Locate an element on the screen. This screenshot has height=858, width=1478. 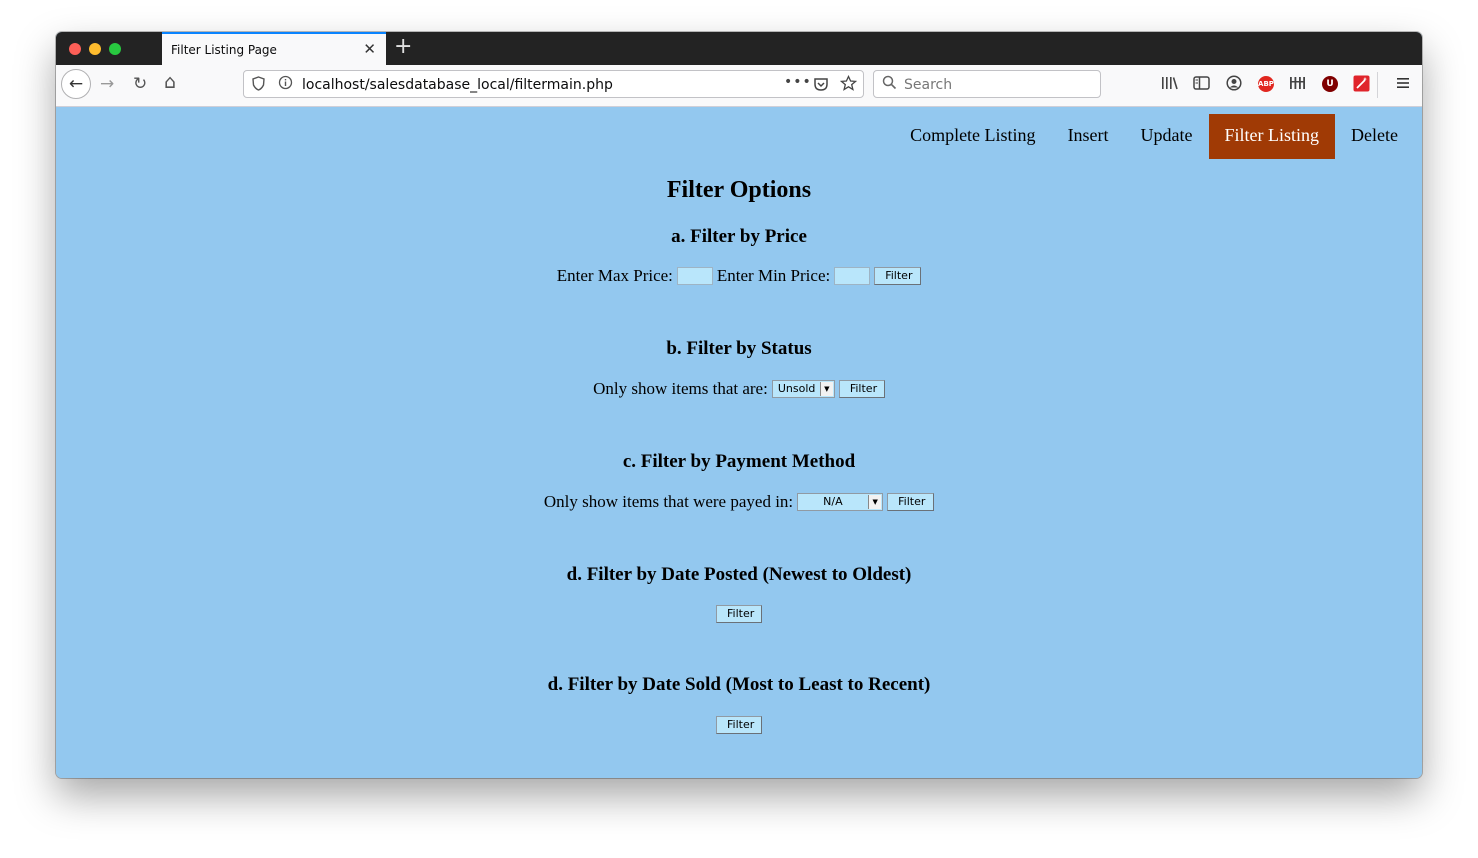
date-sold-filter-button: Filter is located at coordinates (739, 725).